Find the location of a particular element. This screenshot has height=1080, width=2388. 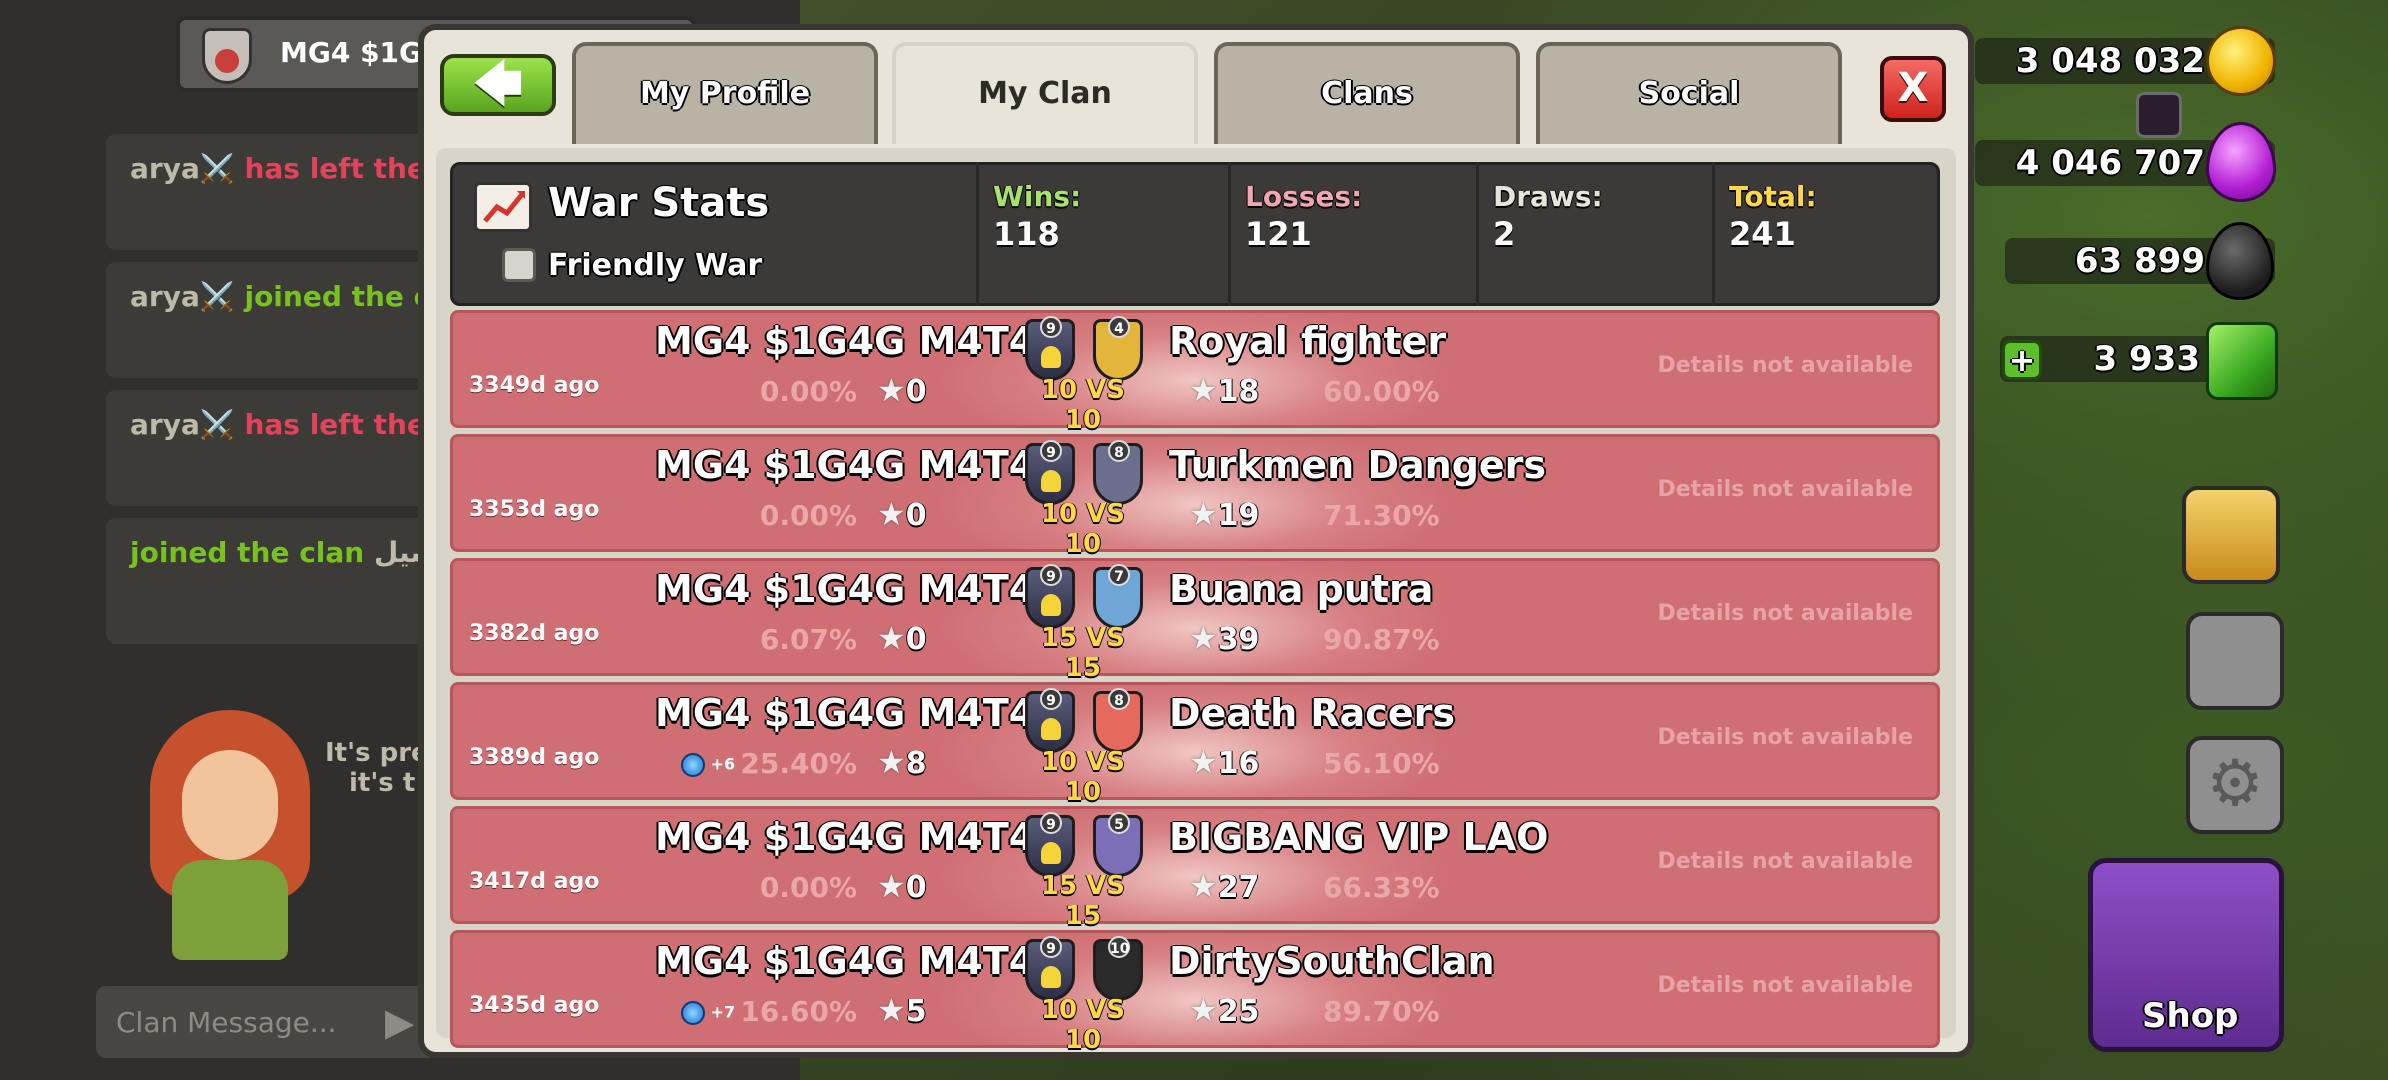

our-destruction-percent: 16.60% is located at coordinates (798, 1011).